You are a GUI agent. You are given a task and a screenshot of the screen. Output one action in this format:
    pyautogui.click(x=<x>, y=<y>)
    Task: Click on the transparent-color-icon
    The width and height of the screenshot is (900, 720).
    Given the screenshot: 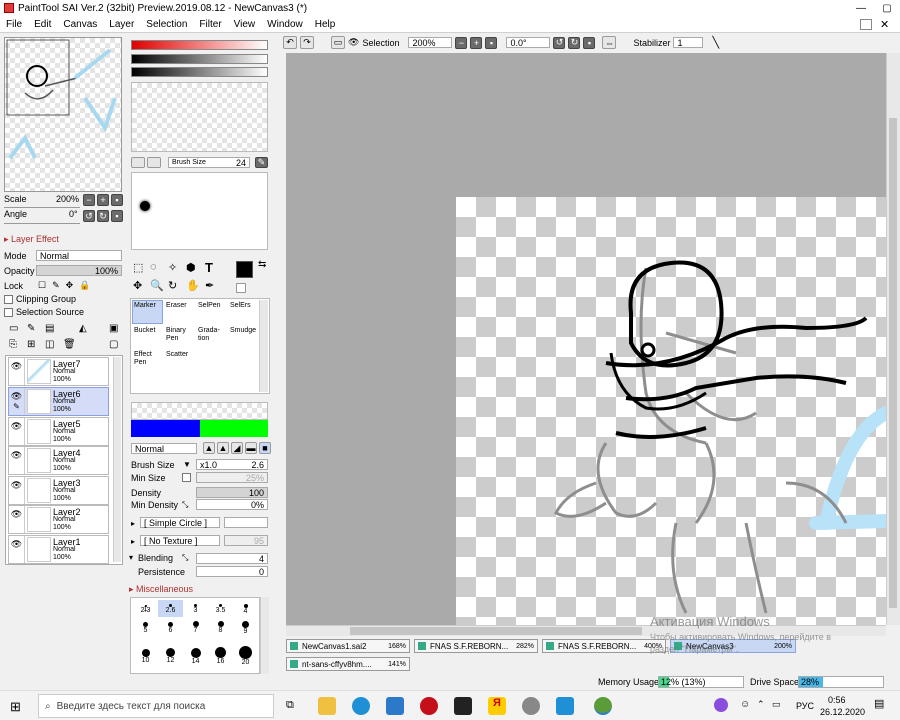 What is the action you would take?
    pyautogui.click(x=241, y=288)
    